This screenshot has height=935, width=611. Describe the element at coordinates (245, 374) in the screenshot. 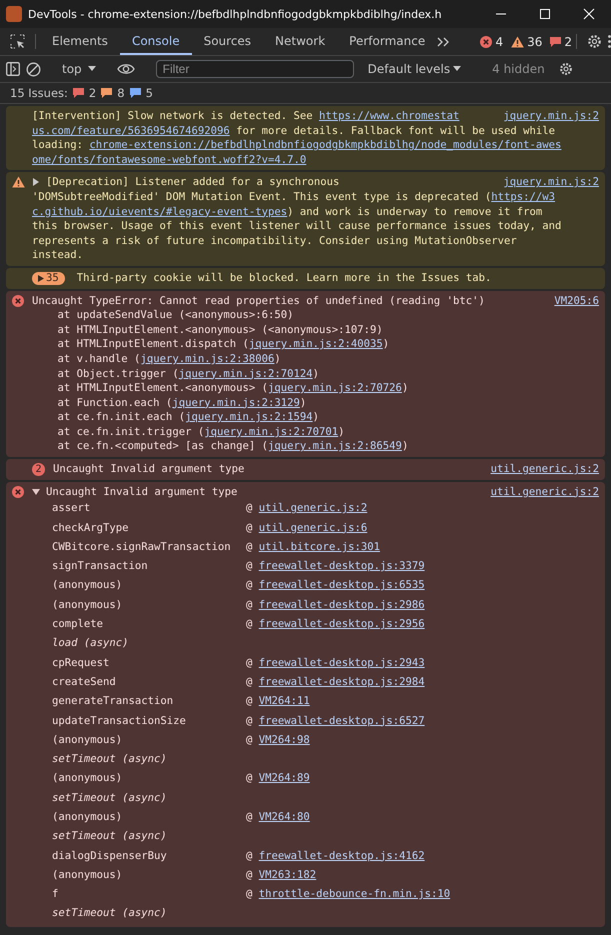

I see `link: jquery.min.js:2:70124` at that location.